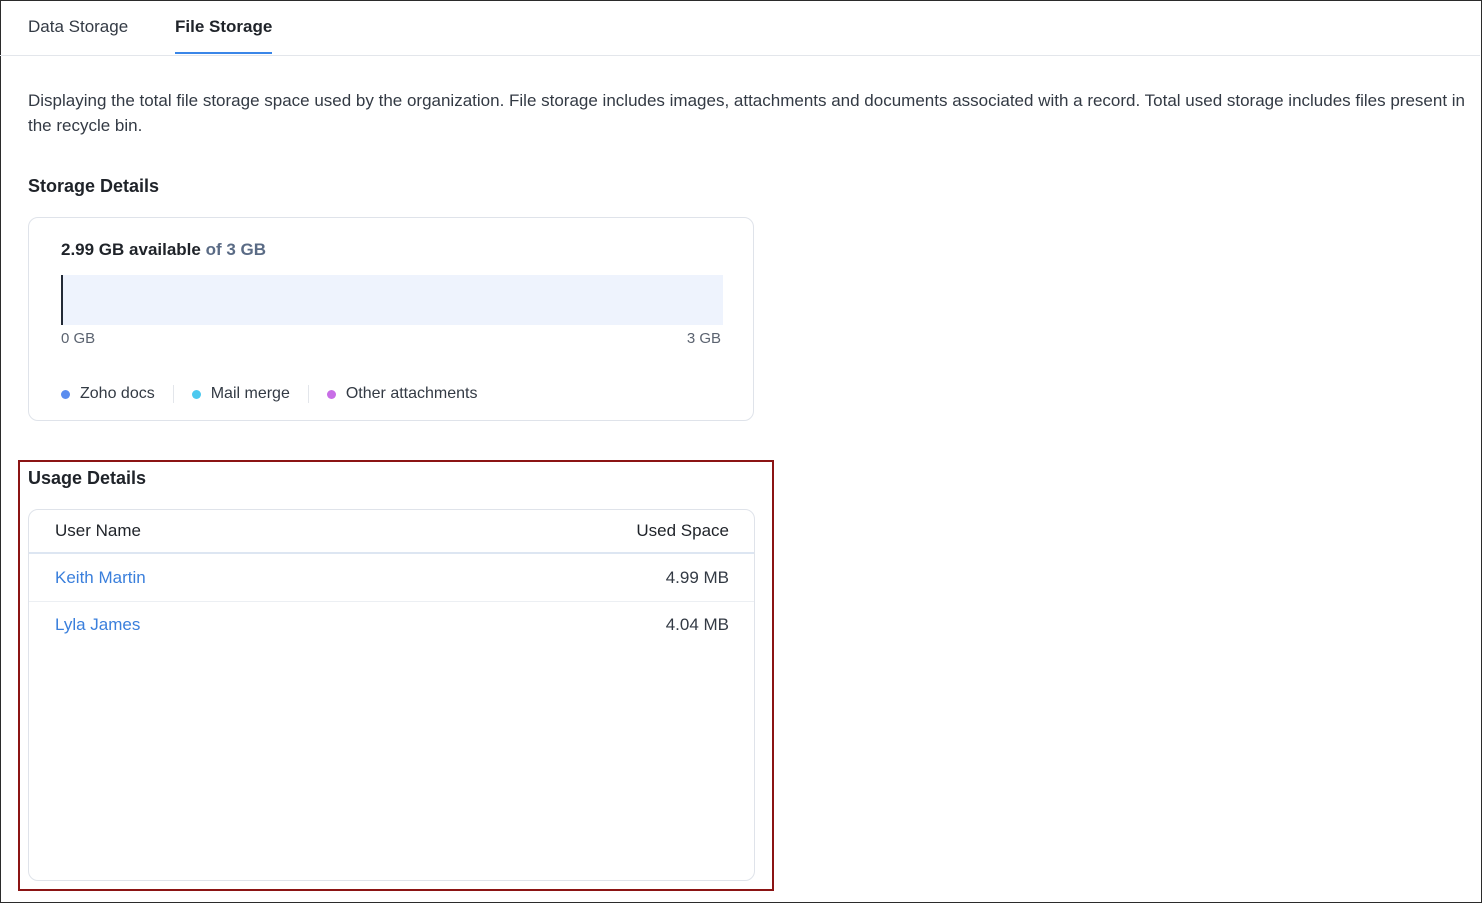 The width and height of the screenshot is (1482, 903). I want to click on table-row: Lyla James 4.04 MB, so click(391, 624).